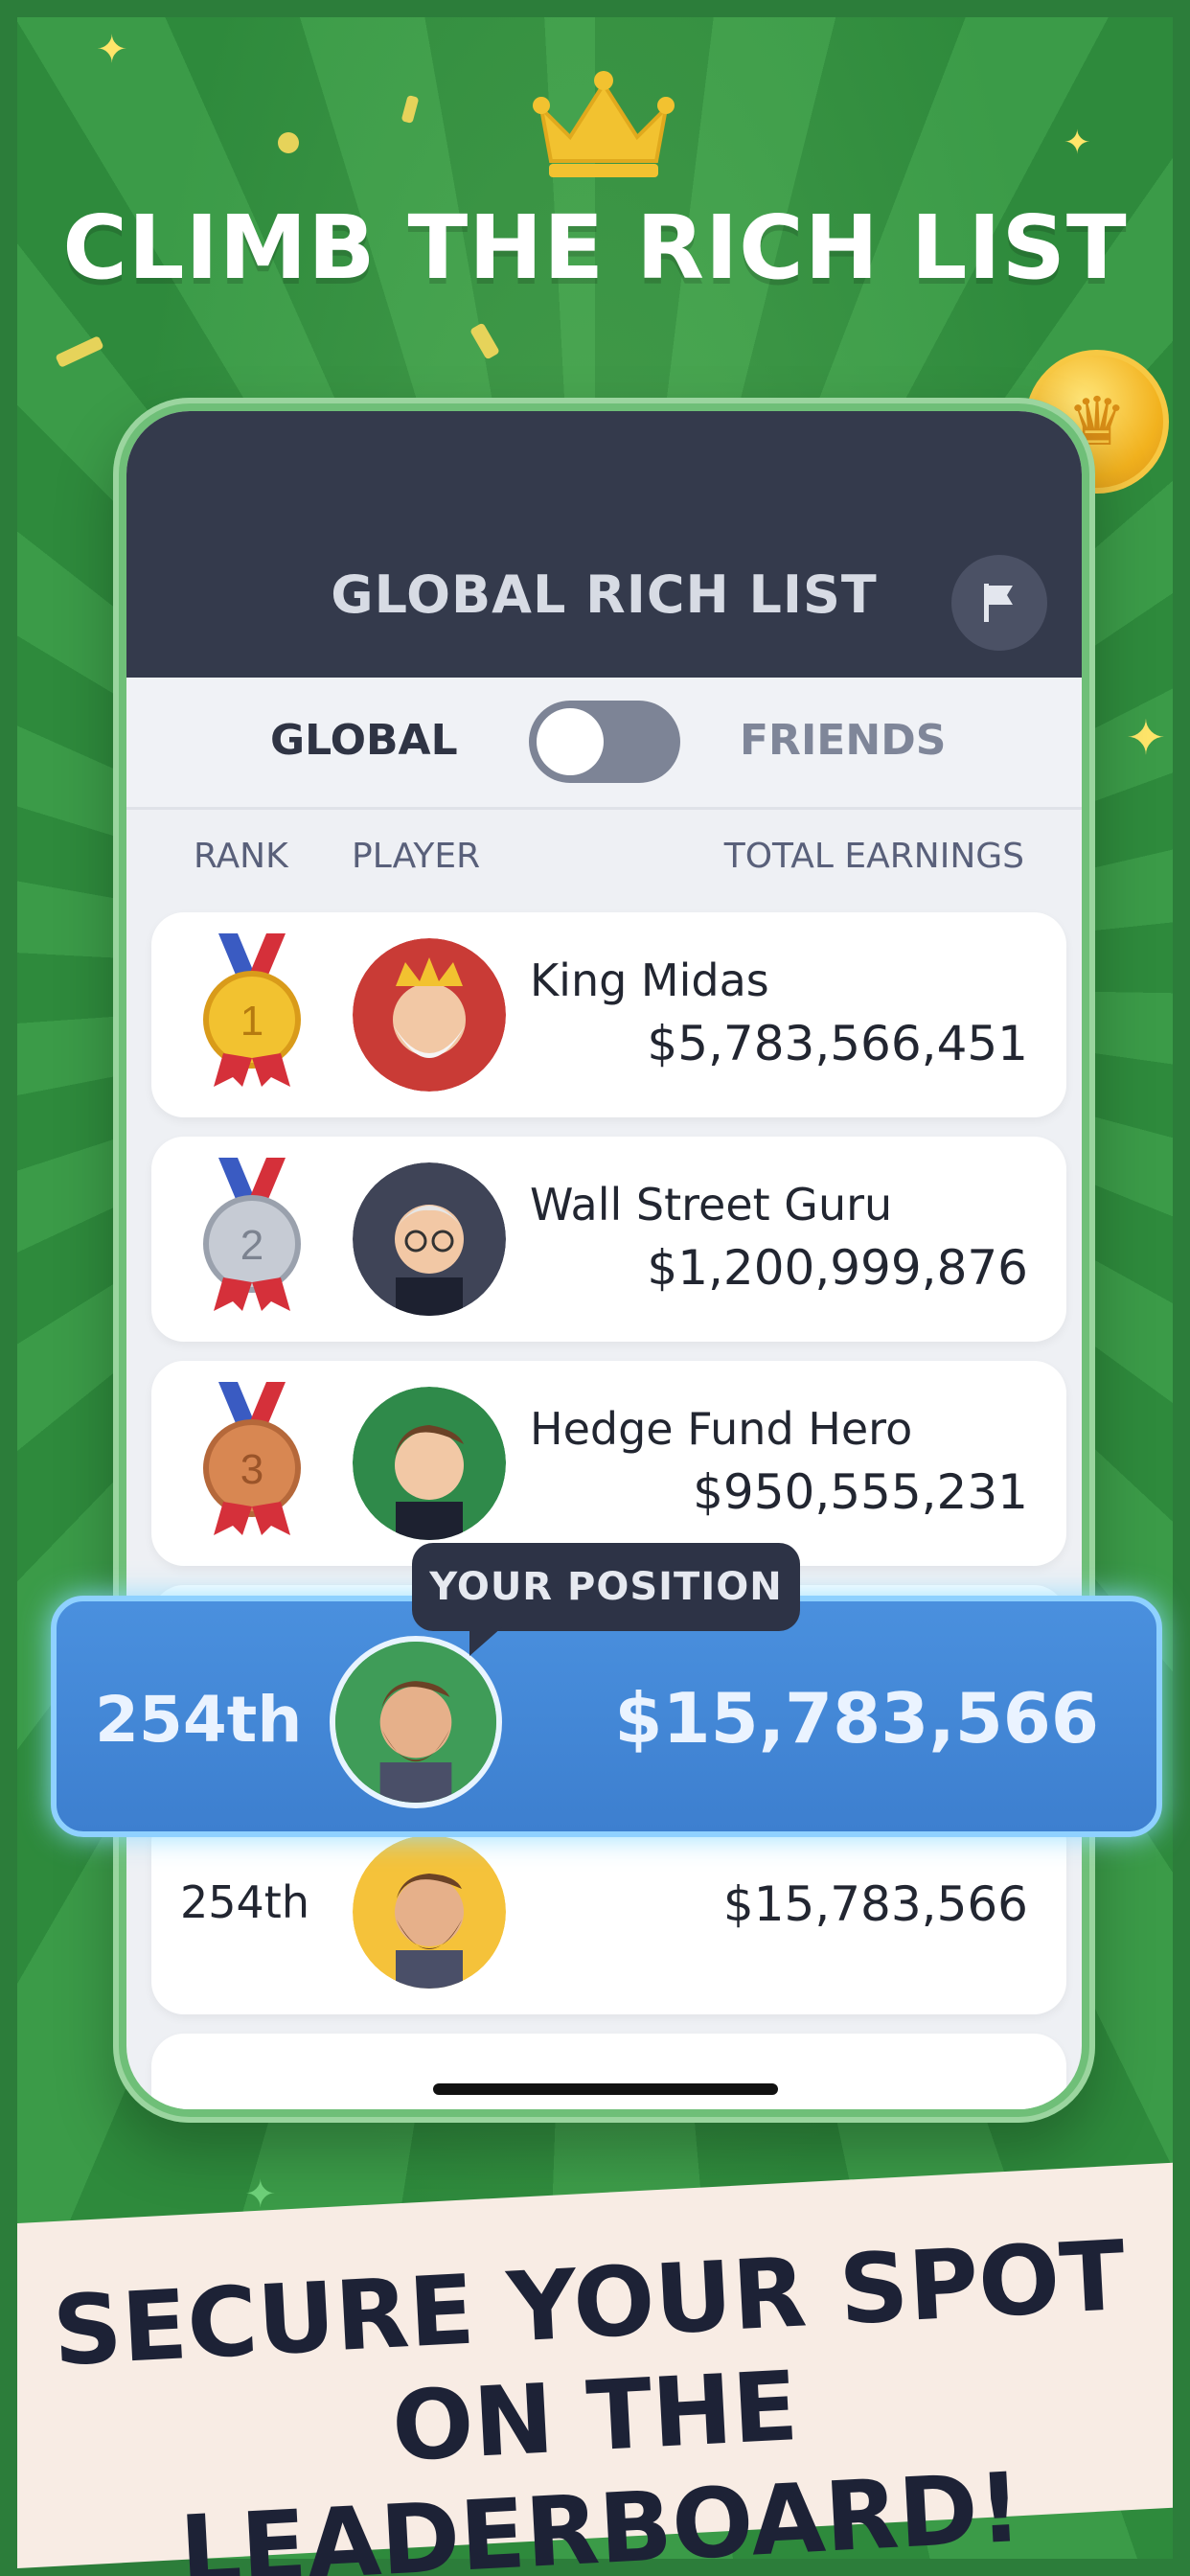 The height and width of the screenshot is (2576, 1190). I want to click on silver-medal-icon: 2, so click(252, 1234).